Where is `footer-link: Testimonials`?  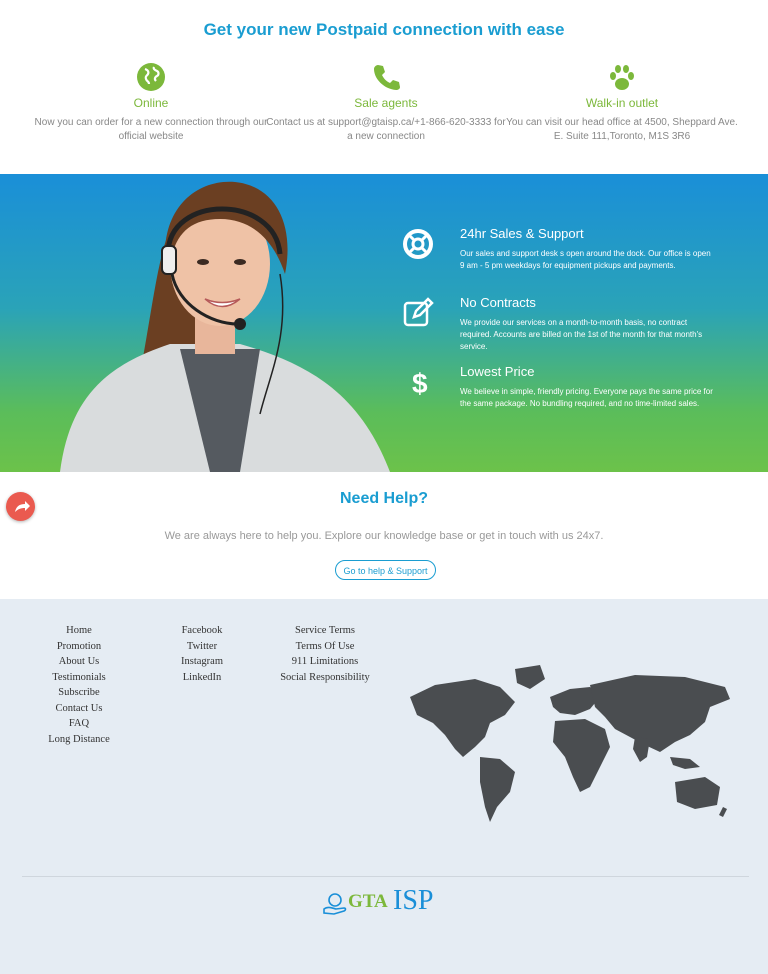 footer-link: Testimonials is located at coordinates (79, 678).